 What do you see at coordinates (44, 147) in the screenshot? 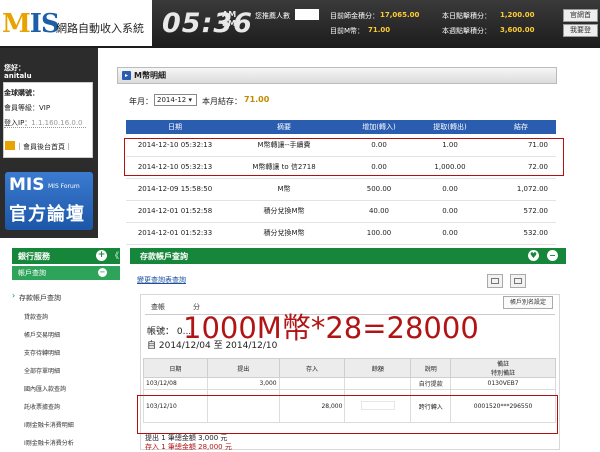
I see `member-home-link: ｜會員後台首頁｜` at bounding box center [44, 147].